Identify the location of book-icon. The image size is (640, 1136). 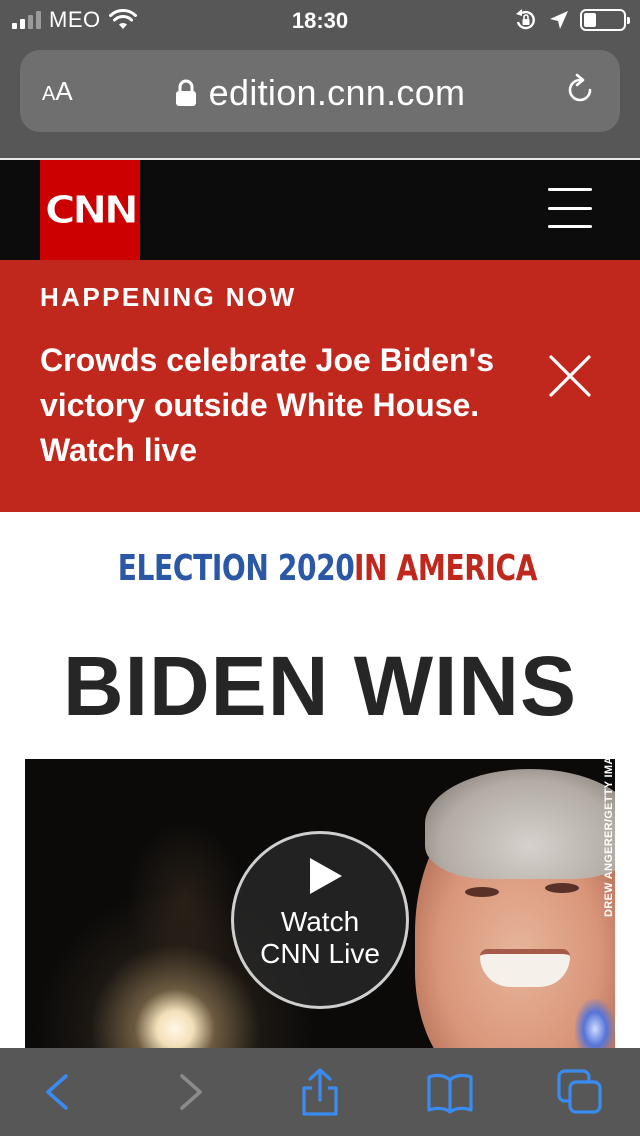
(450, 1092).